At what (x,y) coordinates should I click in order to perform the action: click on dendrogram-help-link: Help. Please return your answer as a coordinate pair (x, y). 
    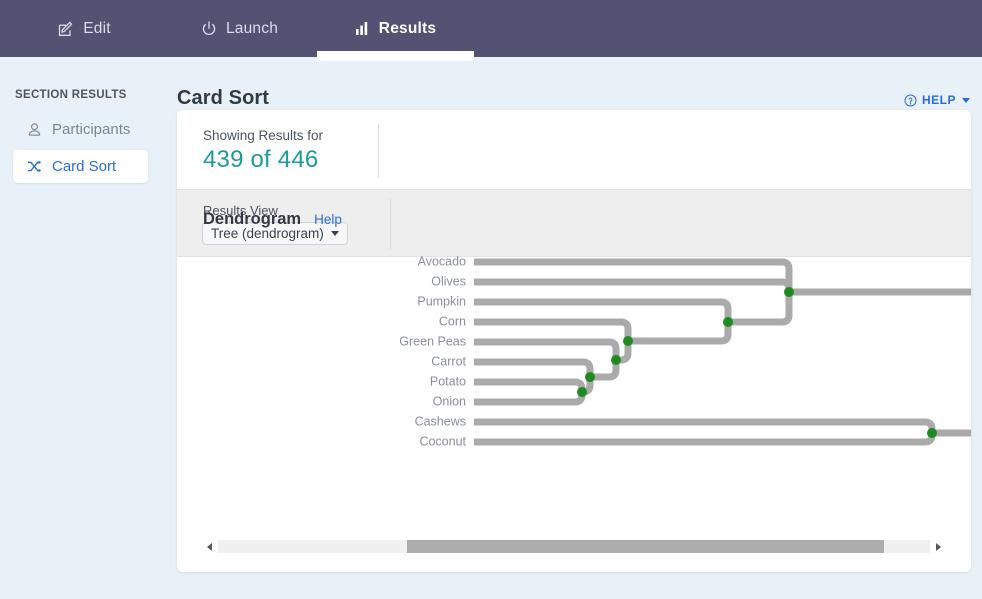
    Looking at the image, I should click on (328, 219).